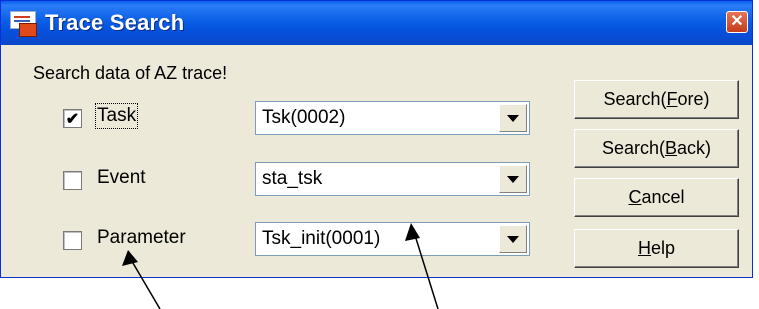 This screenshot has height=309, width=759. I want to click on callout-arrow-left-line, so click(145, 283).